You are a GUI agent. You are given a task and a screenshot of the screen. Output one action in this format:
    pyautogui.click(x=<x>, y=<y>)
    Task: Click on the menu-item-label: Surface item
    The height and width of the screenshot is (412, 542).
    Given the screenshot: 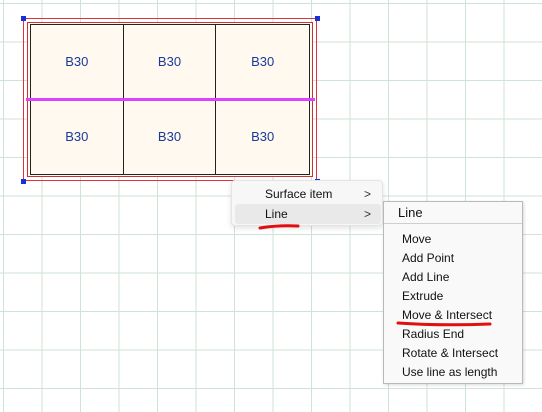 What is the action you would take?
    pyautogui.click(x=299, y=194)
    